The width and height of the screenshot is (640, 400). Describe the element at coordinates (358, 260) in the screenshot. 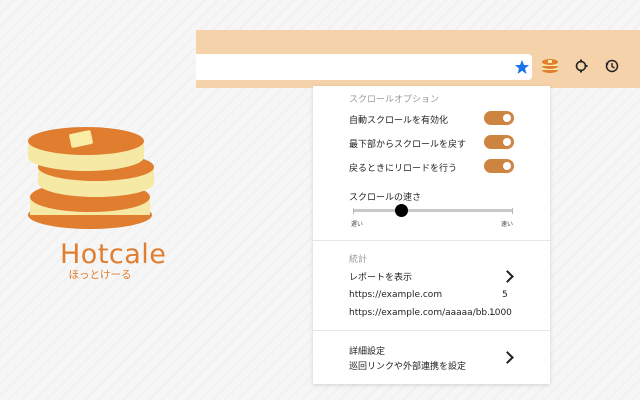

I see `stats-heading: 統計` at that location.